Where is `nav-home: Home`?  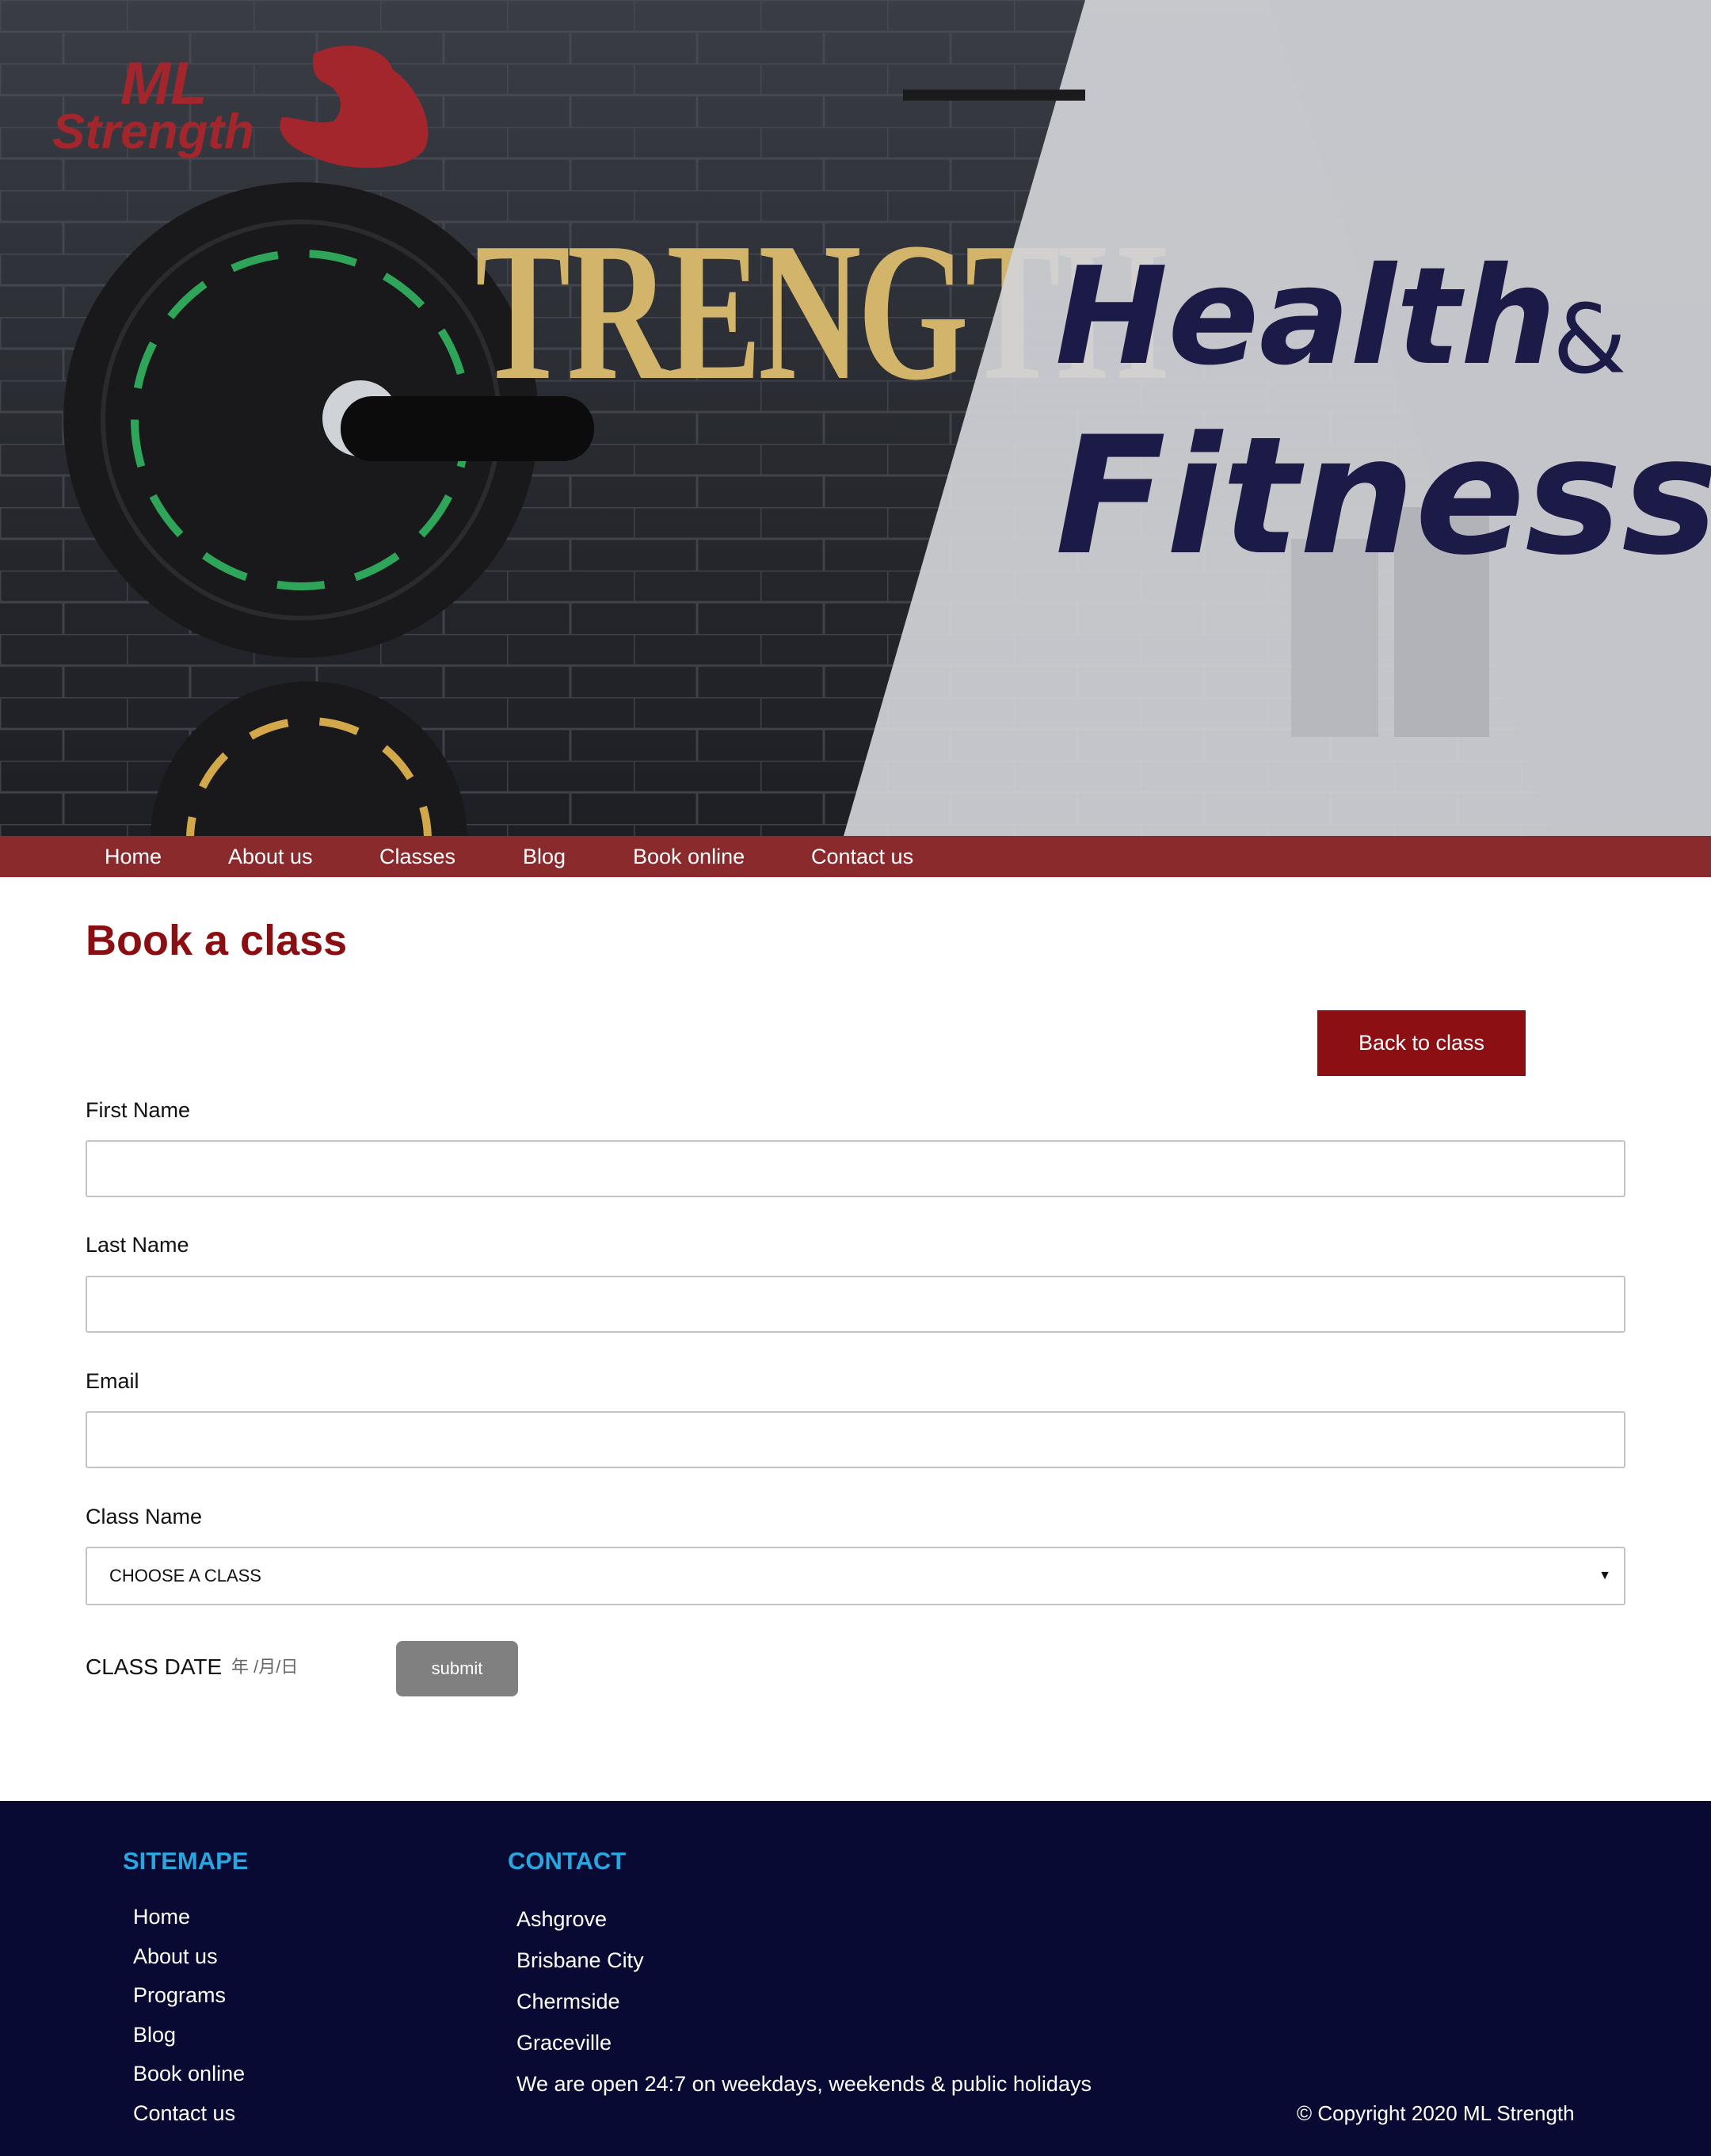 nav-home: Home is located at coordinates (133, 857).